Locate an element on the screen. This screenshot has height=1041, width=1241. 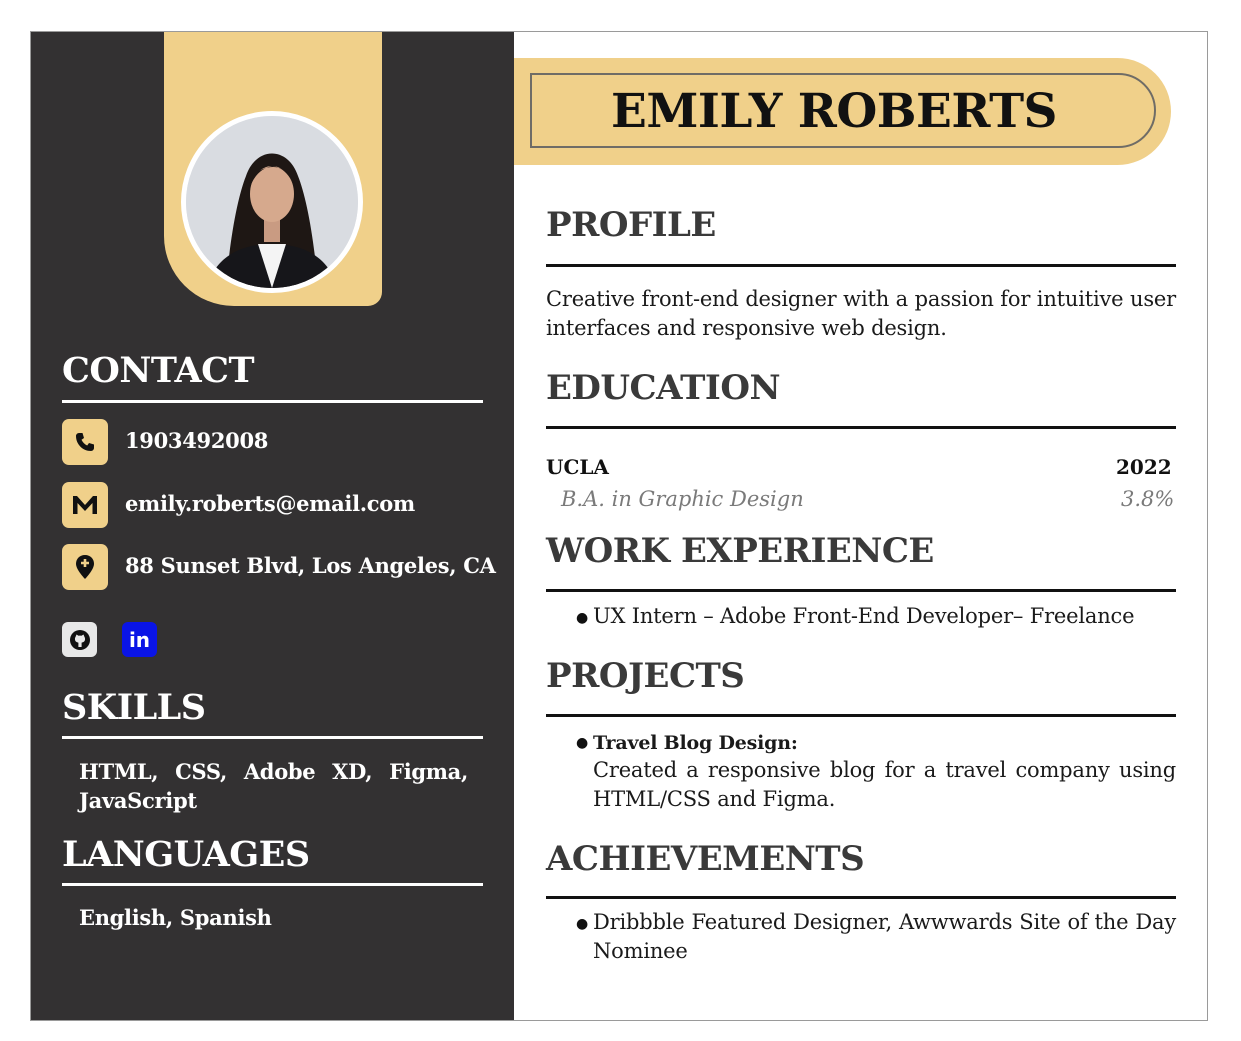
skills-text: HTML, CSS, Adobe XD, Figma, JavaScript is located at coordinates (273, 786).